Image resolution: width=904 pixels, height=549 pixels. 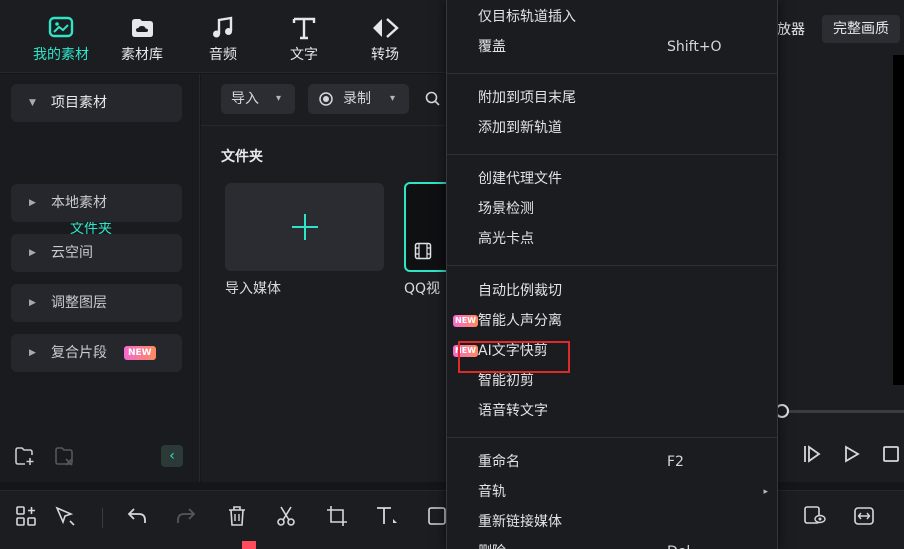 I want to click on sidebar-item-project-media: ▼ 项目素材, so click(x=96, y=103).